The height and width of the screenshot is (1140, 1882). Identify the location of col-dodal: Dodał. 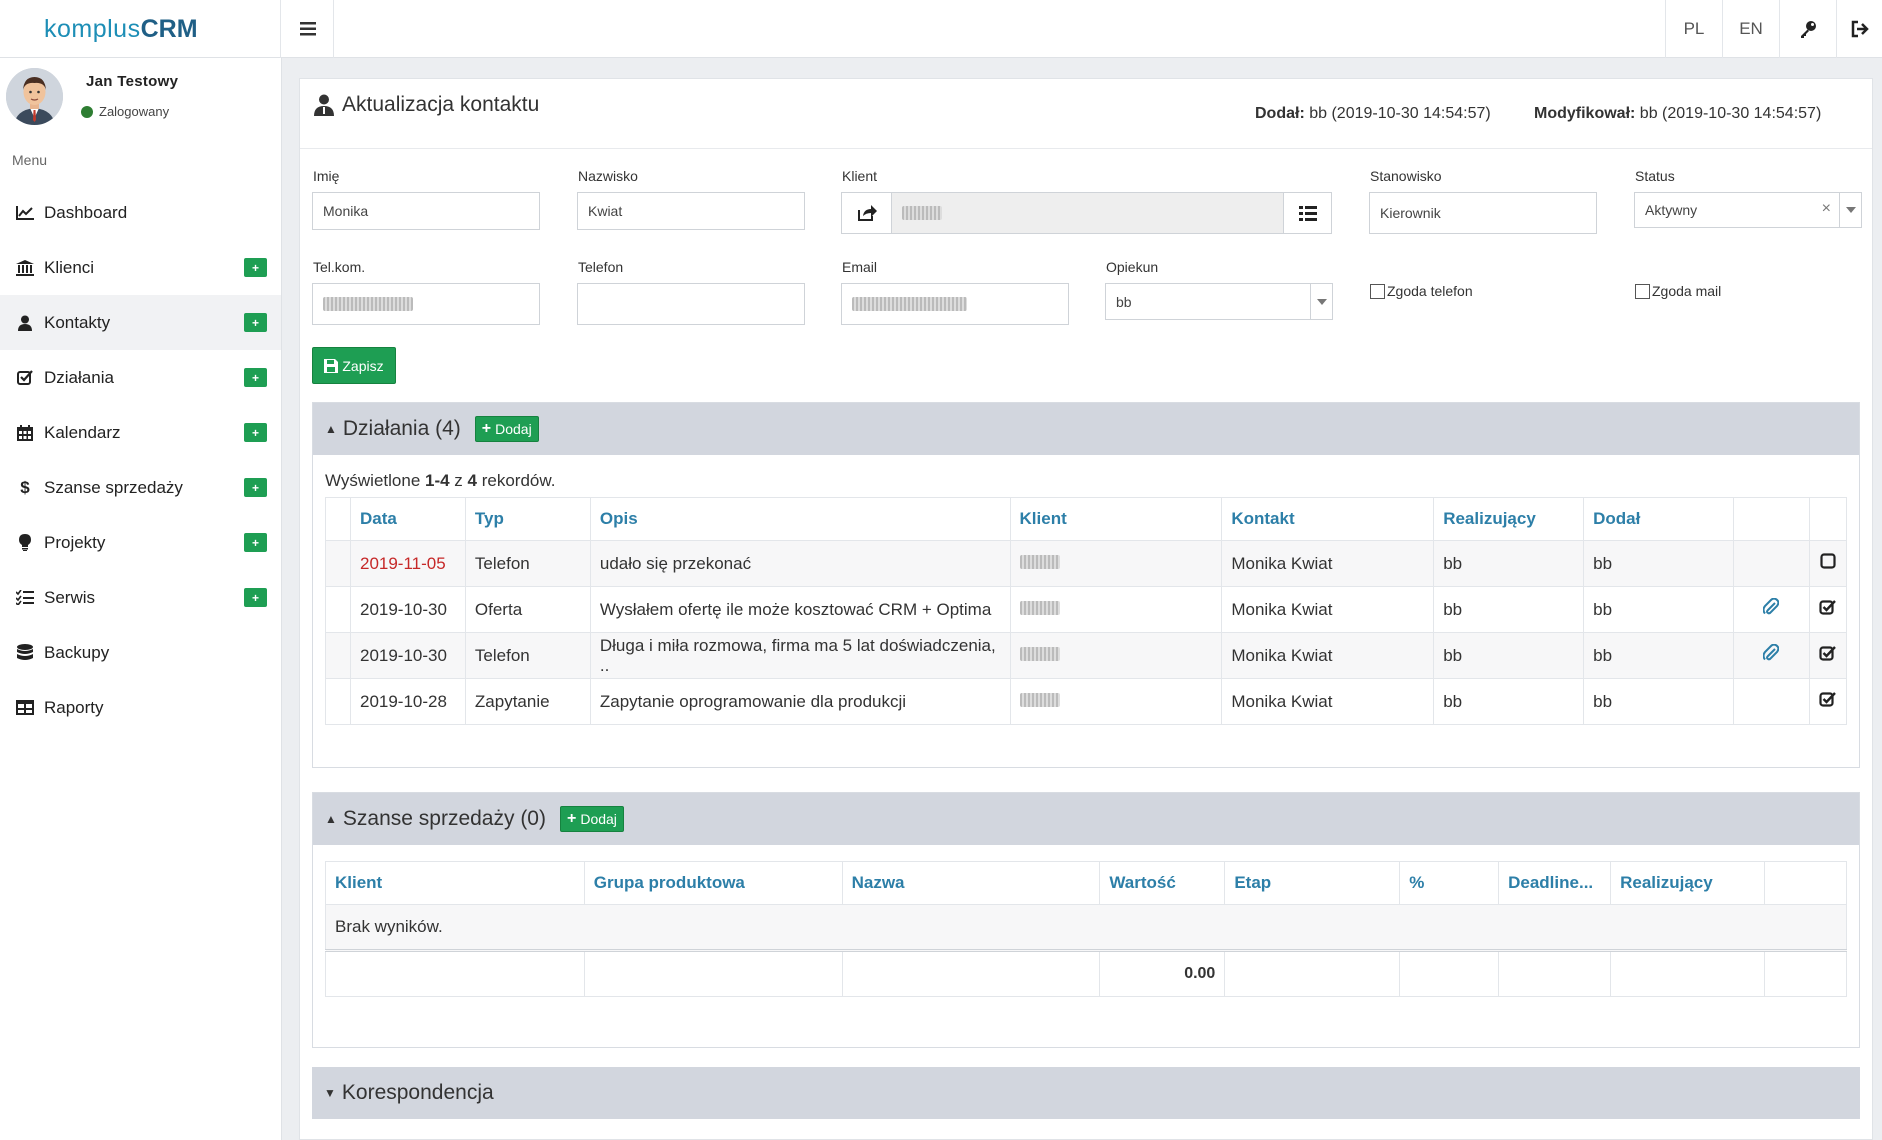
(1659, 519).